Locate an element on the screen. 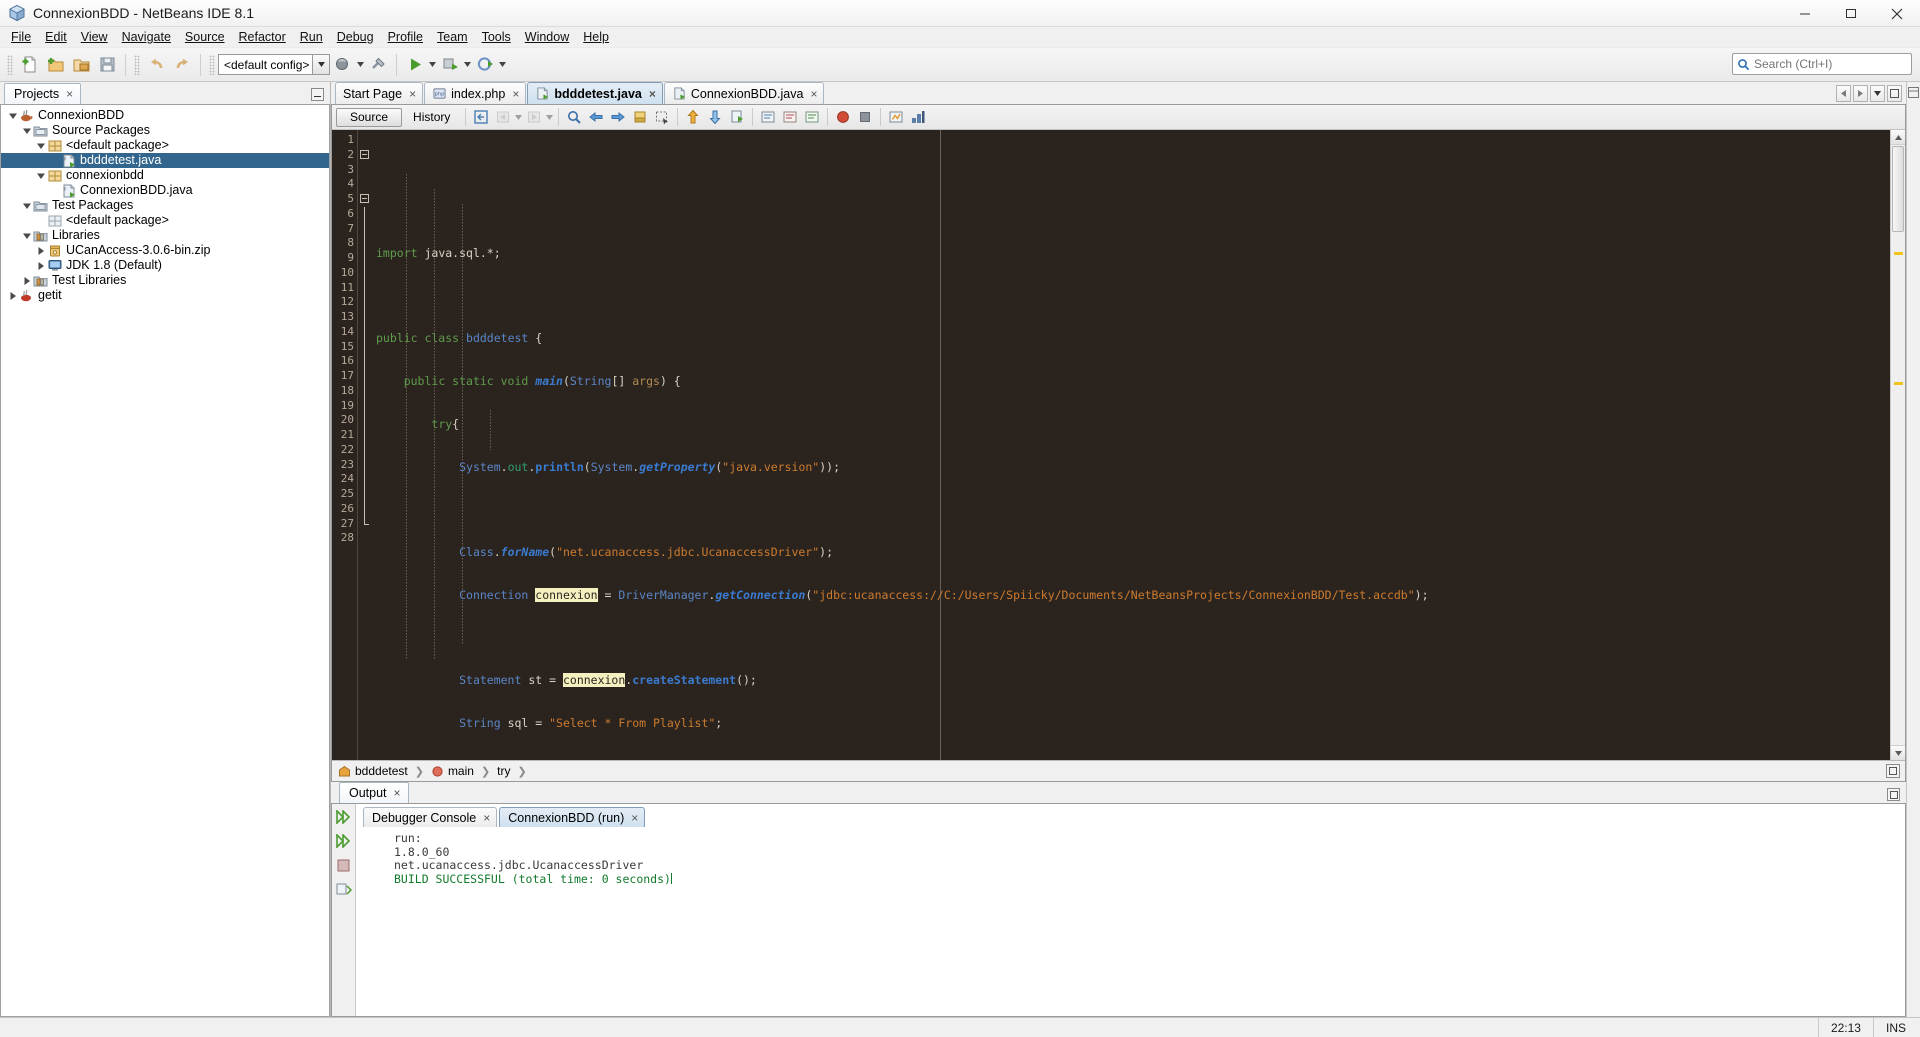  profile-project-icon is located at coordinates (485, 65).